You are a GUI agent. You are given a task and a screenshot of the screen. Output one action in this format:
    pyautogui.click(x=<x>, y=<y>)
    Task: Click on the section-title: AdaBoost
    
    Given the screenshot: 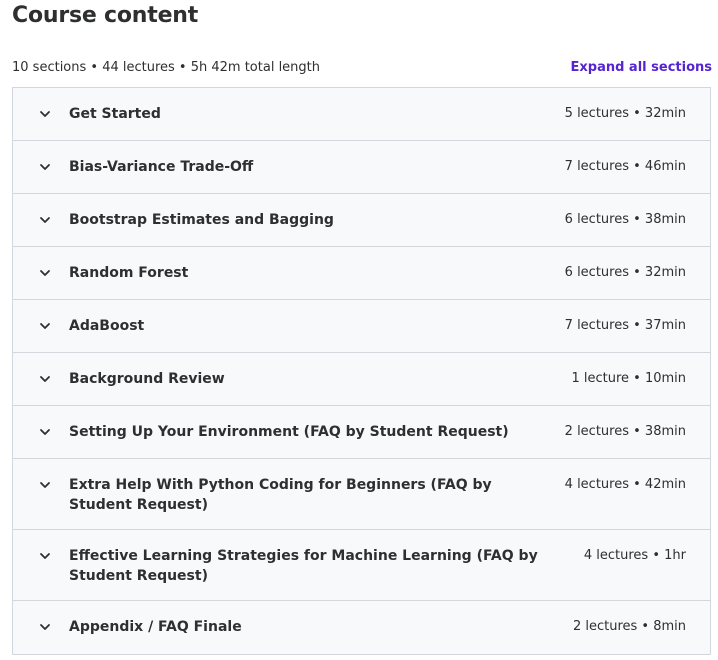 What is the action you would take?
    pyautogui.click(x=107, y=326)
    